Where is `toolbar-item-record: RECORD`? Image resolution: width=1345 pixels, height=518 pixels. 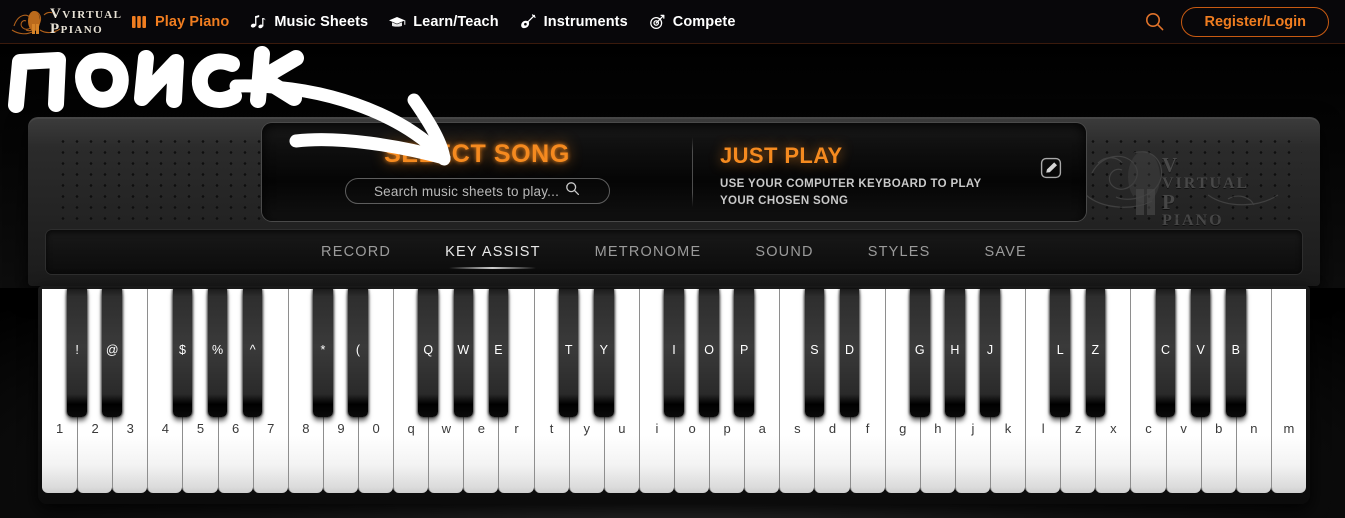 toolbar-item-record: RECORD is located at coordinates (356, 252).